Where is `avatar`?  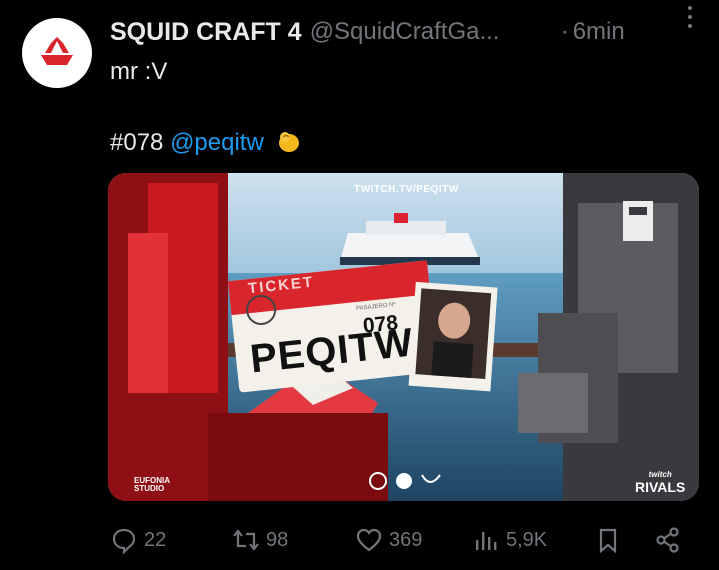
avatar is located at coordinates (57, 53).